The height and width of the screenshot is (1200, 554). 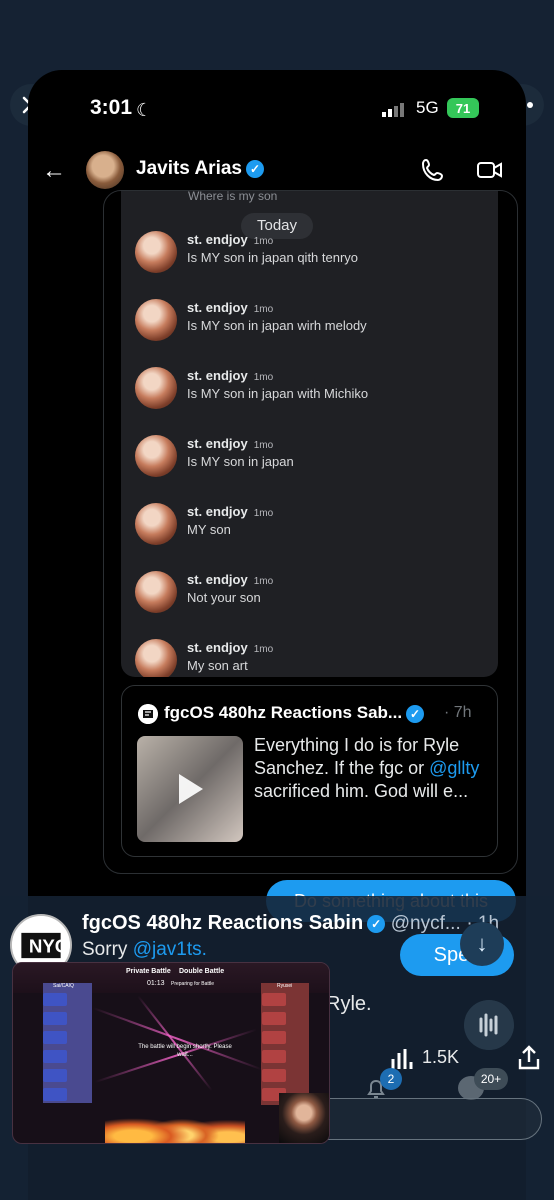 I want to click on contact-name-text: Javits Arias, so click(x=189, y=168).